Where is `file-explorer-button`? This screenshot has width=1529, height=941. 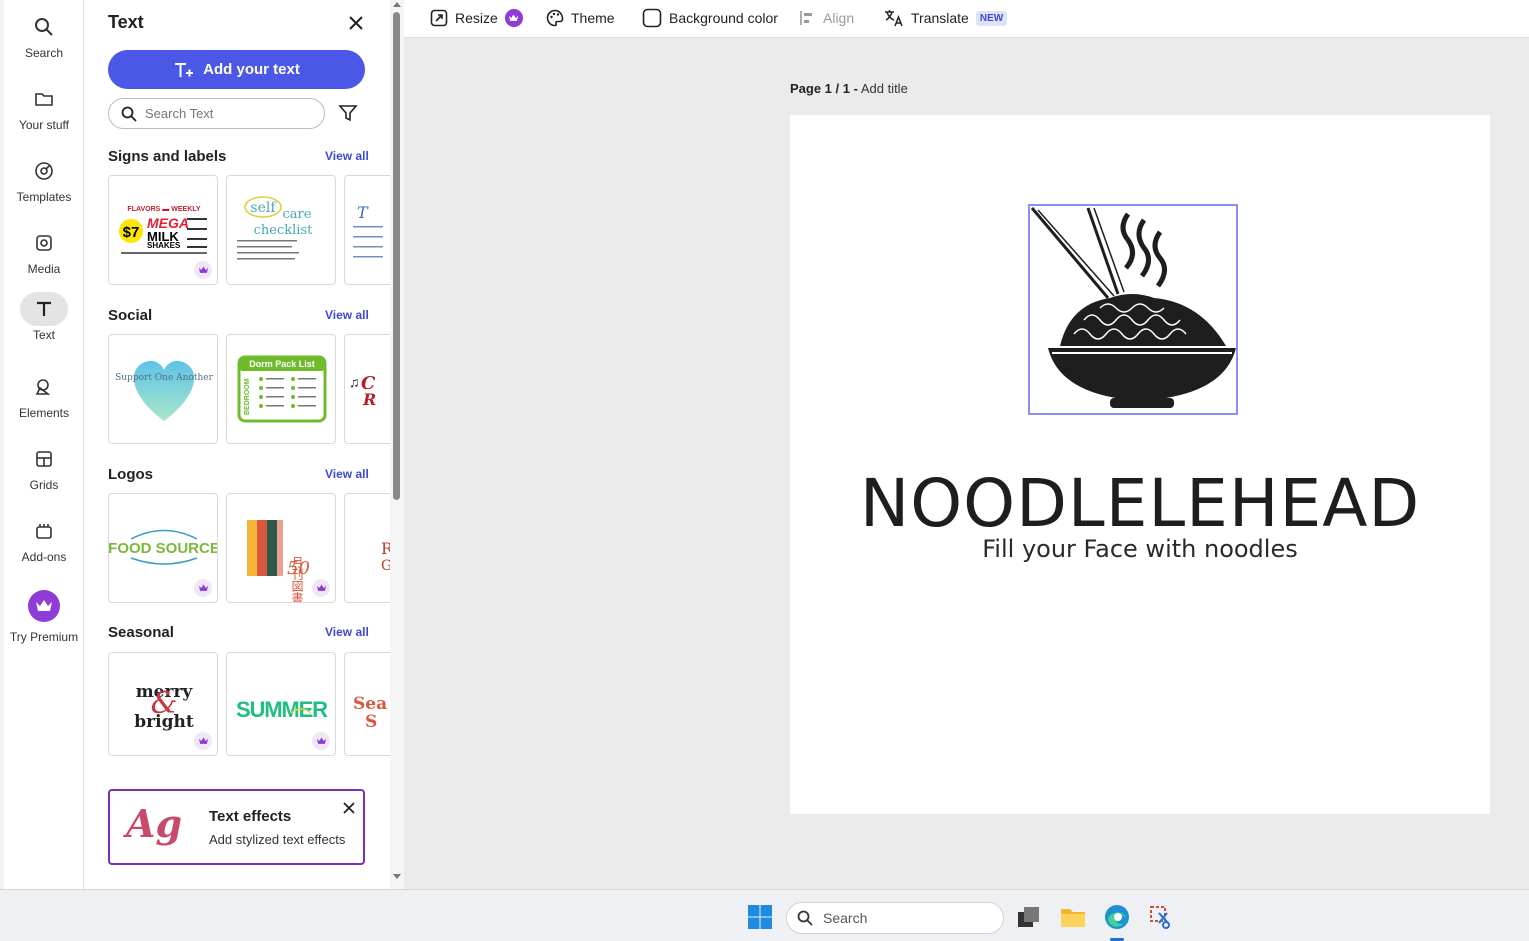 file-explorer-button is located at coordinates (1073, 917).